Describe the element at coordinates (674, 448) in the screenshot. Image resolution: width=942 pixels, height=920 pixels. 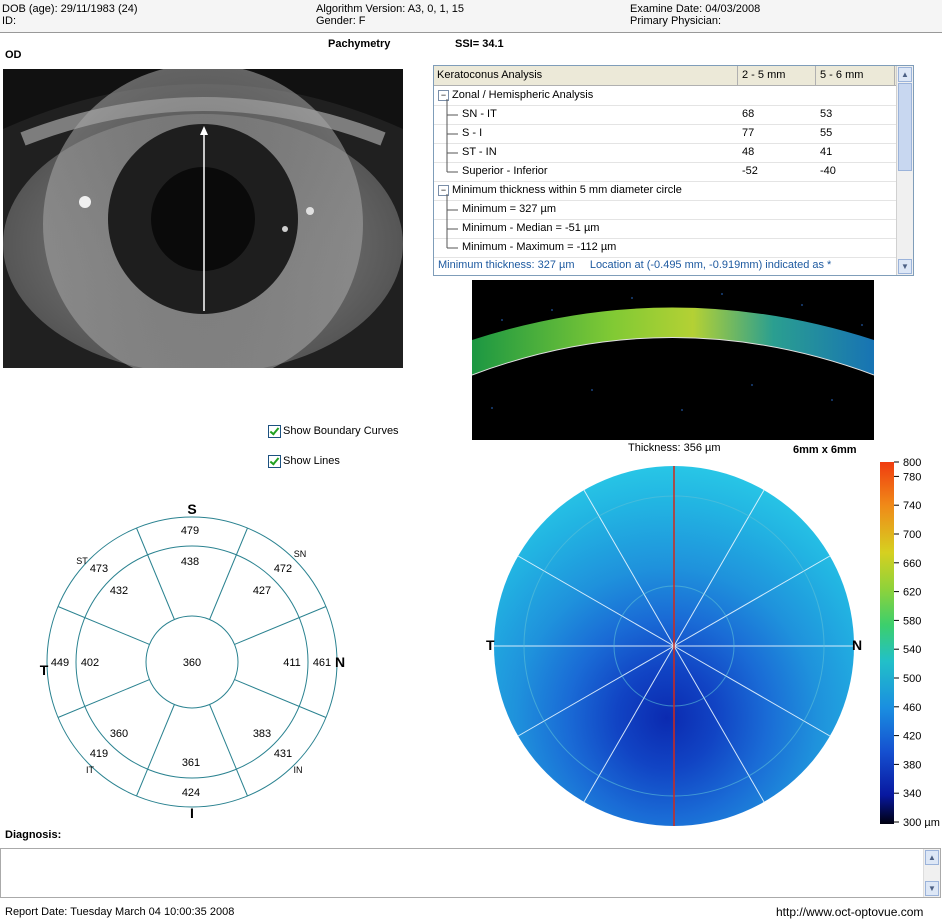
I see `thickness-label: Thickness: 356 µm` at that location.